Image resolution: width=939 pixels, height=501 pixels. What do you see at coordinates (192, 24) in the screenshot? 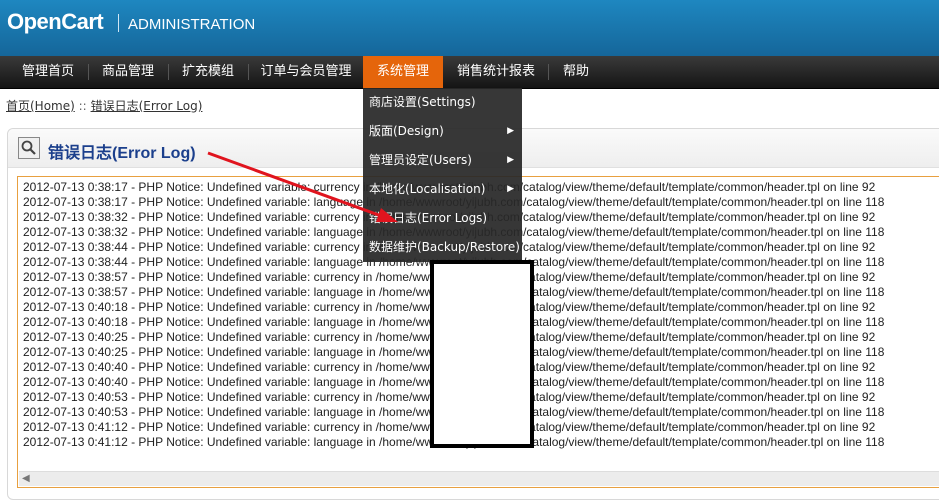
I see `admin-label: ADMINISTRATION` at bounding box center [192, 24].